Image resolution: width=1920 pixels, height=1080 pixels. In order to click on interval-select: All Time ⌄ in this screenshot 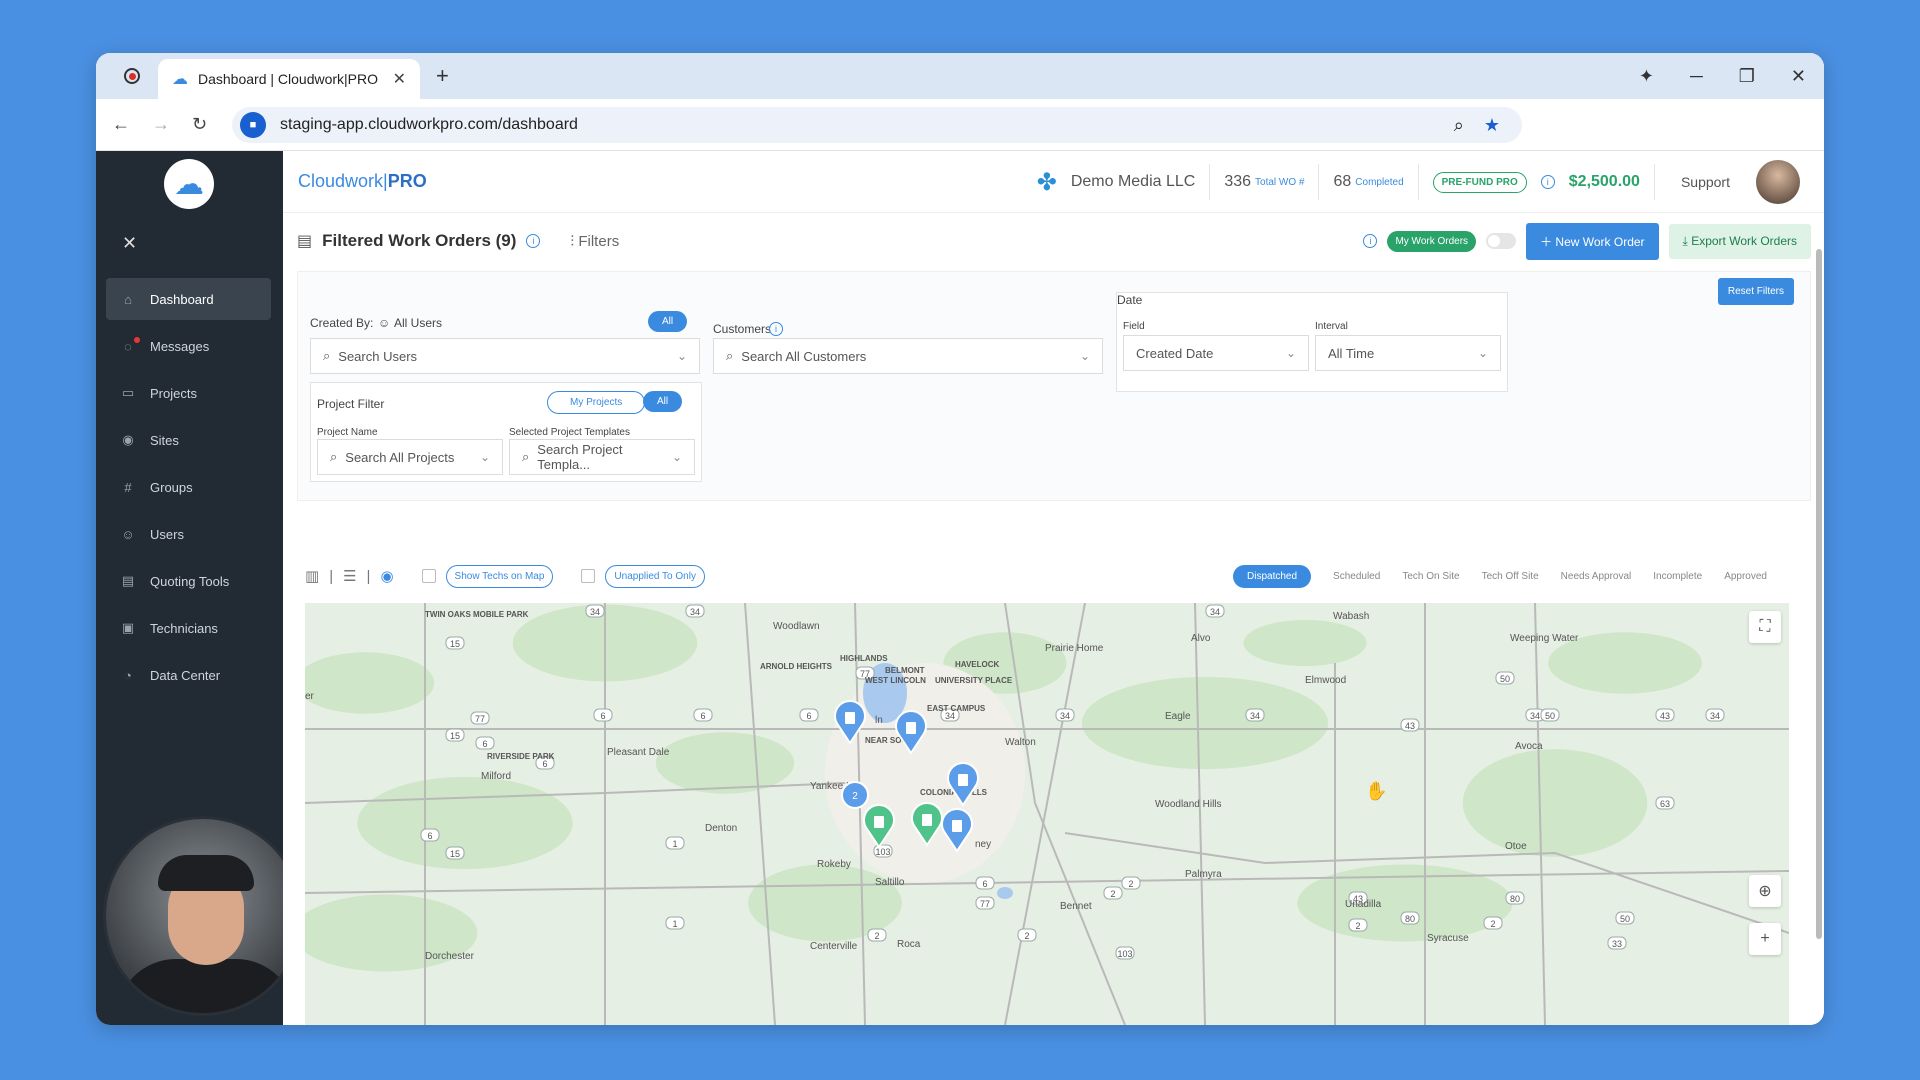, I will do `click(1408, 353)`.